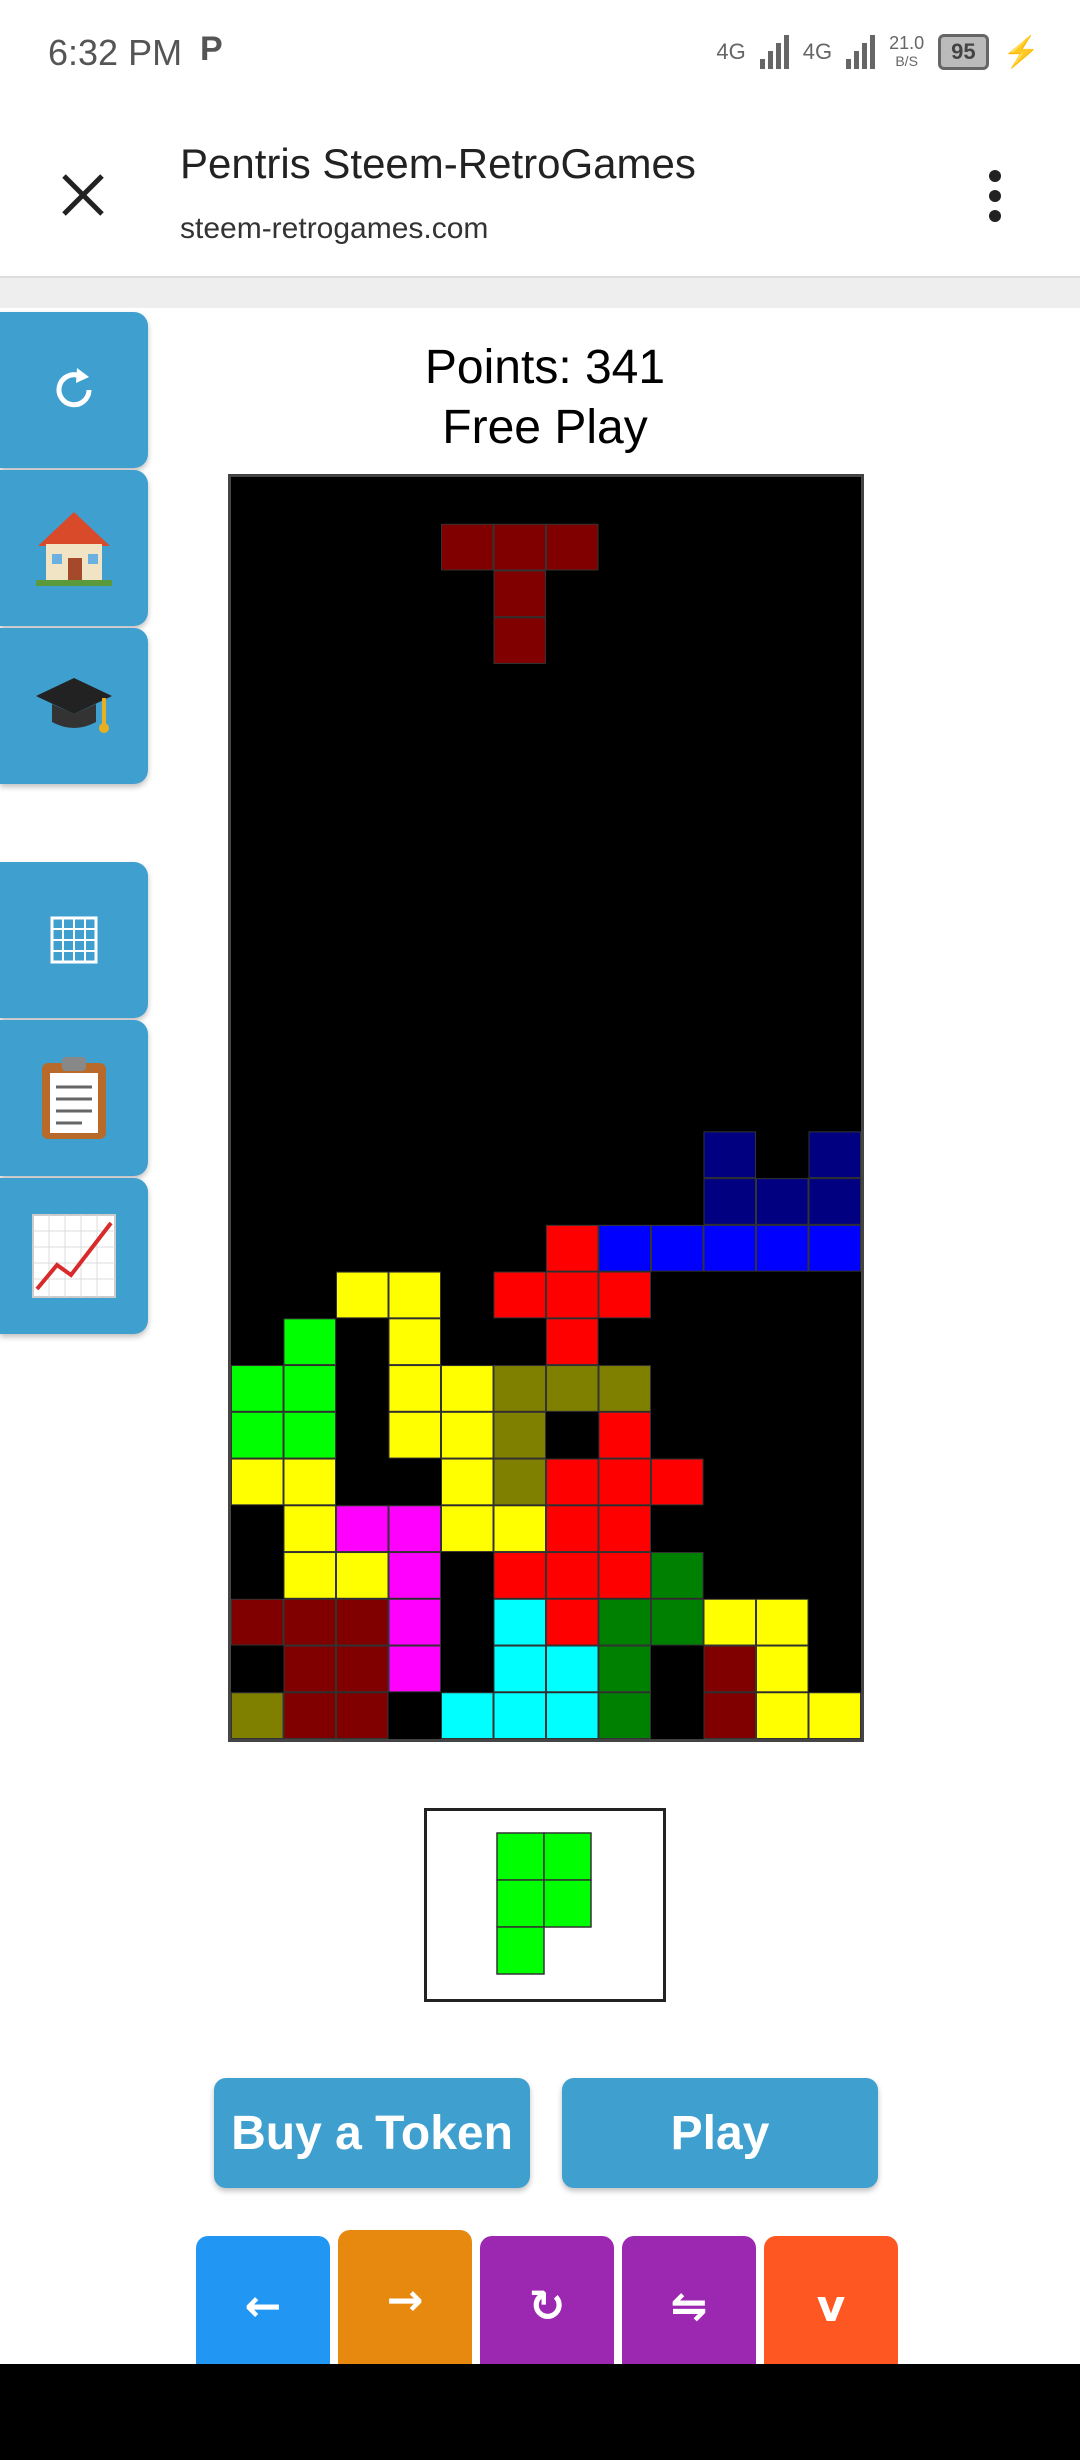 The height and width of the screenshot is (2460, 1080). I want to click on network-label-1: 4G, so click(731, 51).